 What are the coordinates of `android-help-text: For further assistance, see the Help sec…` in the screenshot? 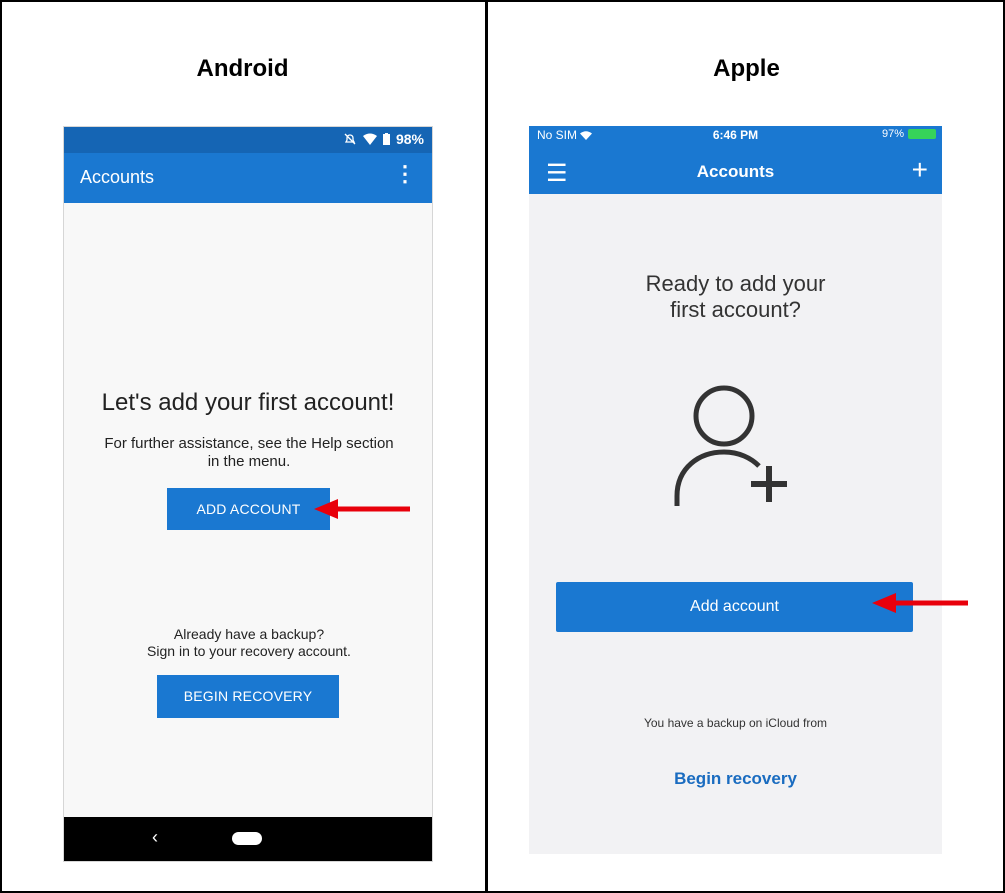 It's located at (249, 452).